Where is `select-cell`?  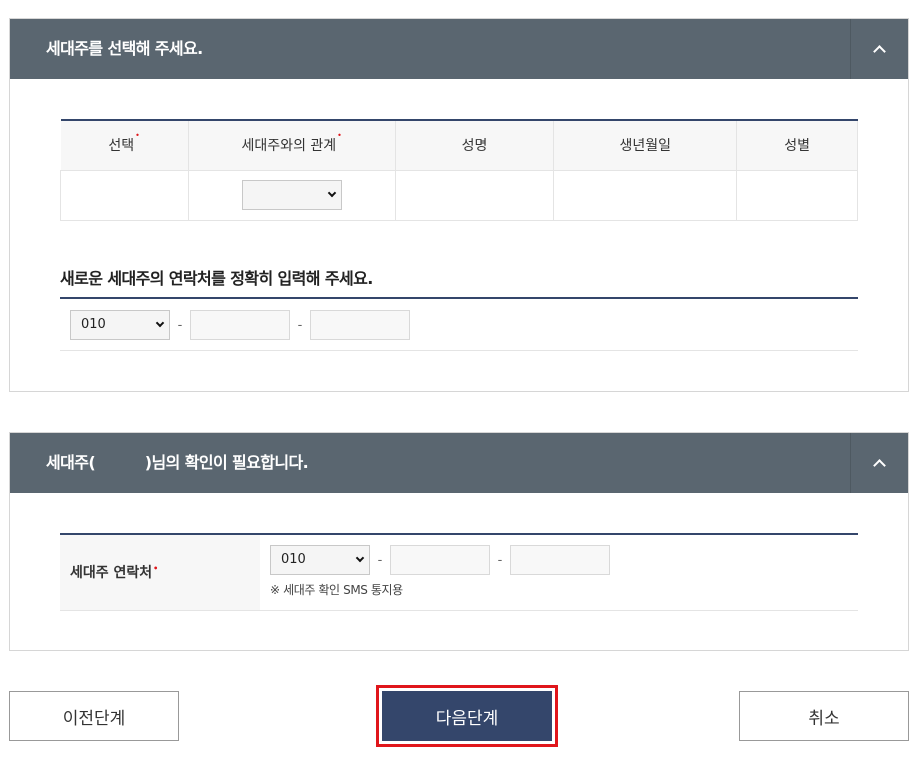 select-cell is located at coordinates (124, 195).